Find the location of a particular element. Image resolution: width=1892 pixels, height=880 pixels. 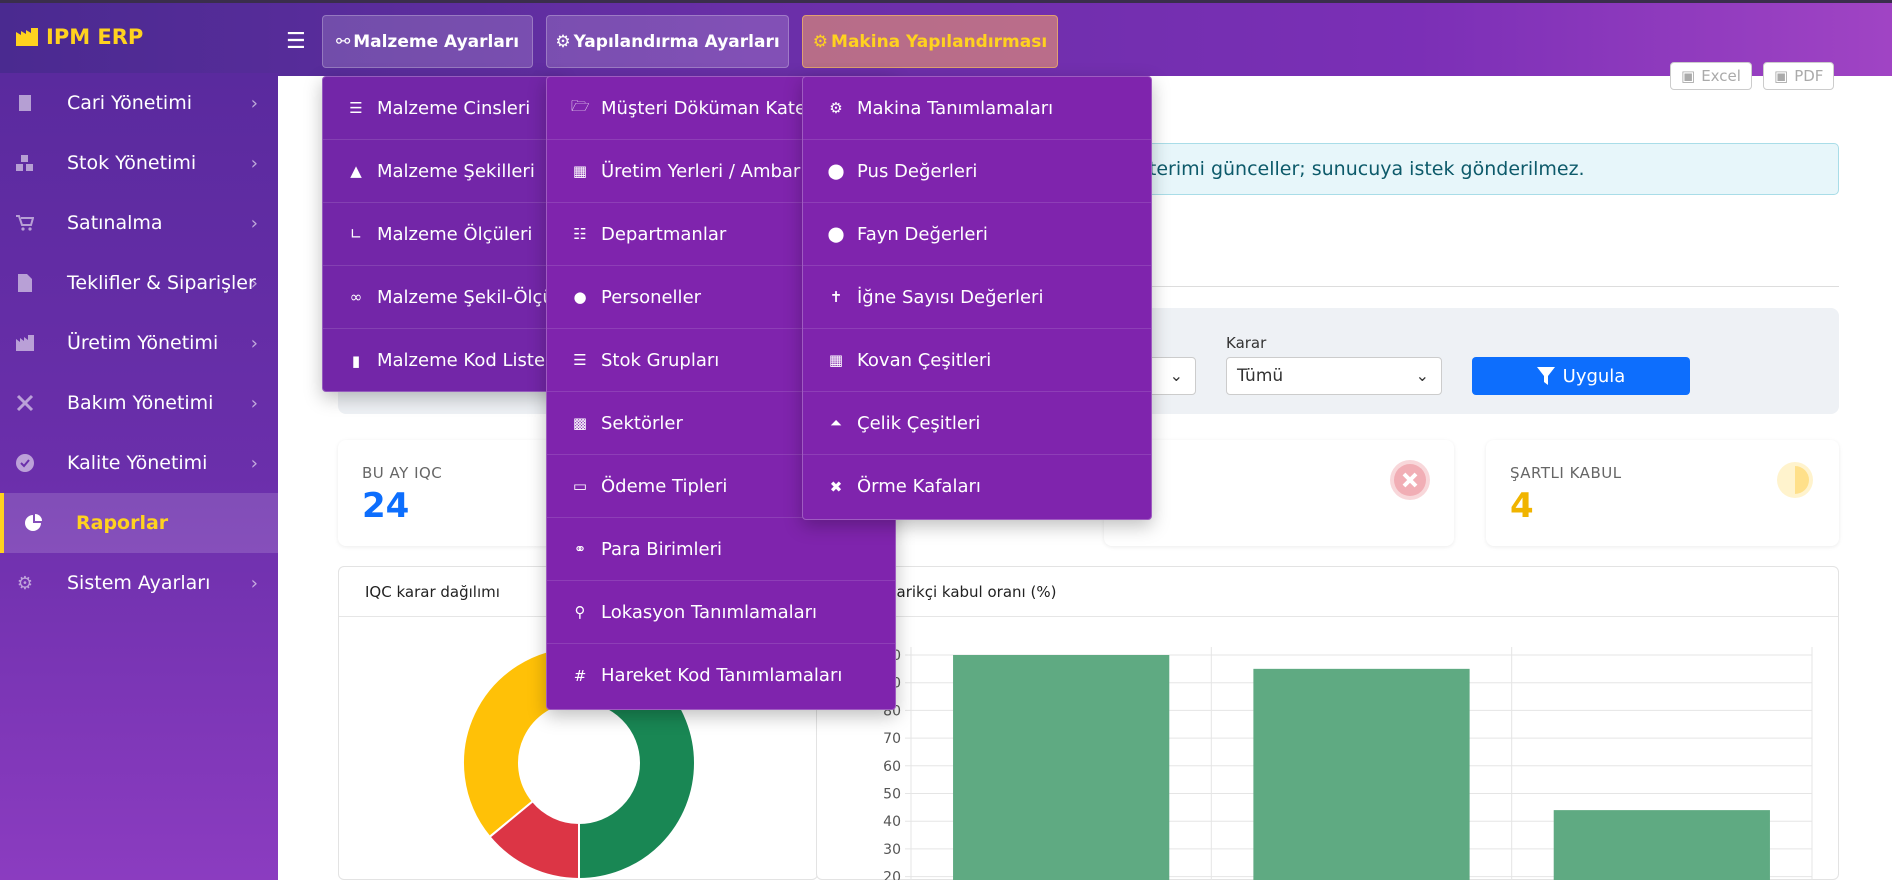

shapes-icon: ▲ is located at coordinates (356, 171).